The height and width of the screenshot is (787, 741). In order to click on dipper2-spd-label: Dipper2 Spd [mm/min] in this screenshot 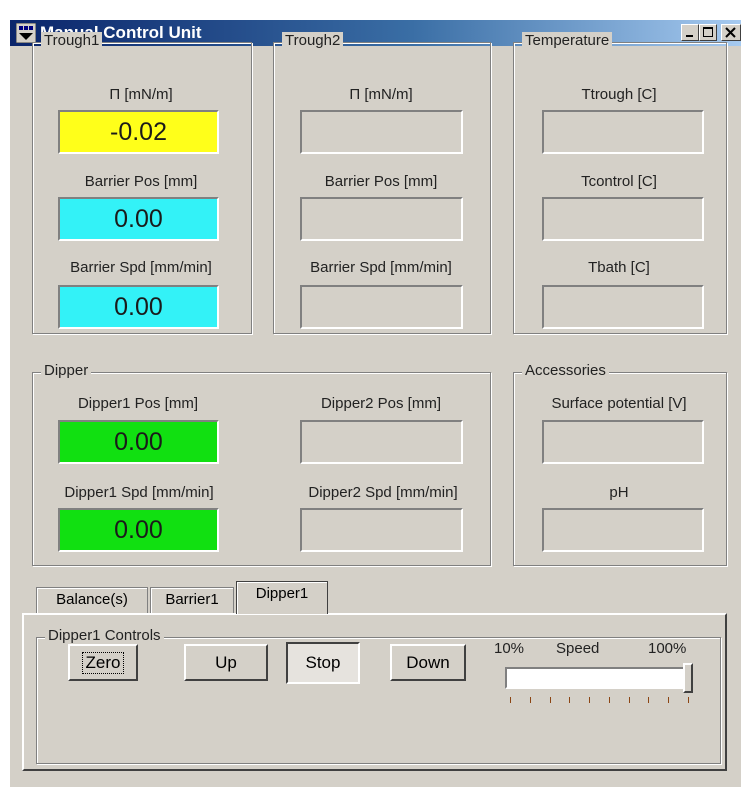, I will do `click(383, 492)`.